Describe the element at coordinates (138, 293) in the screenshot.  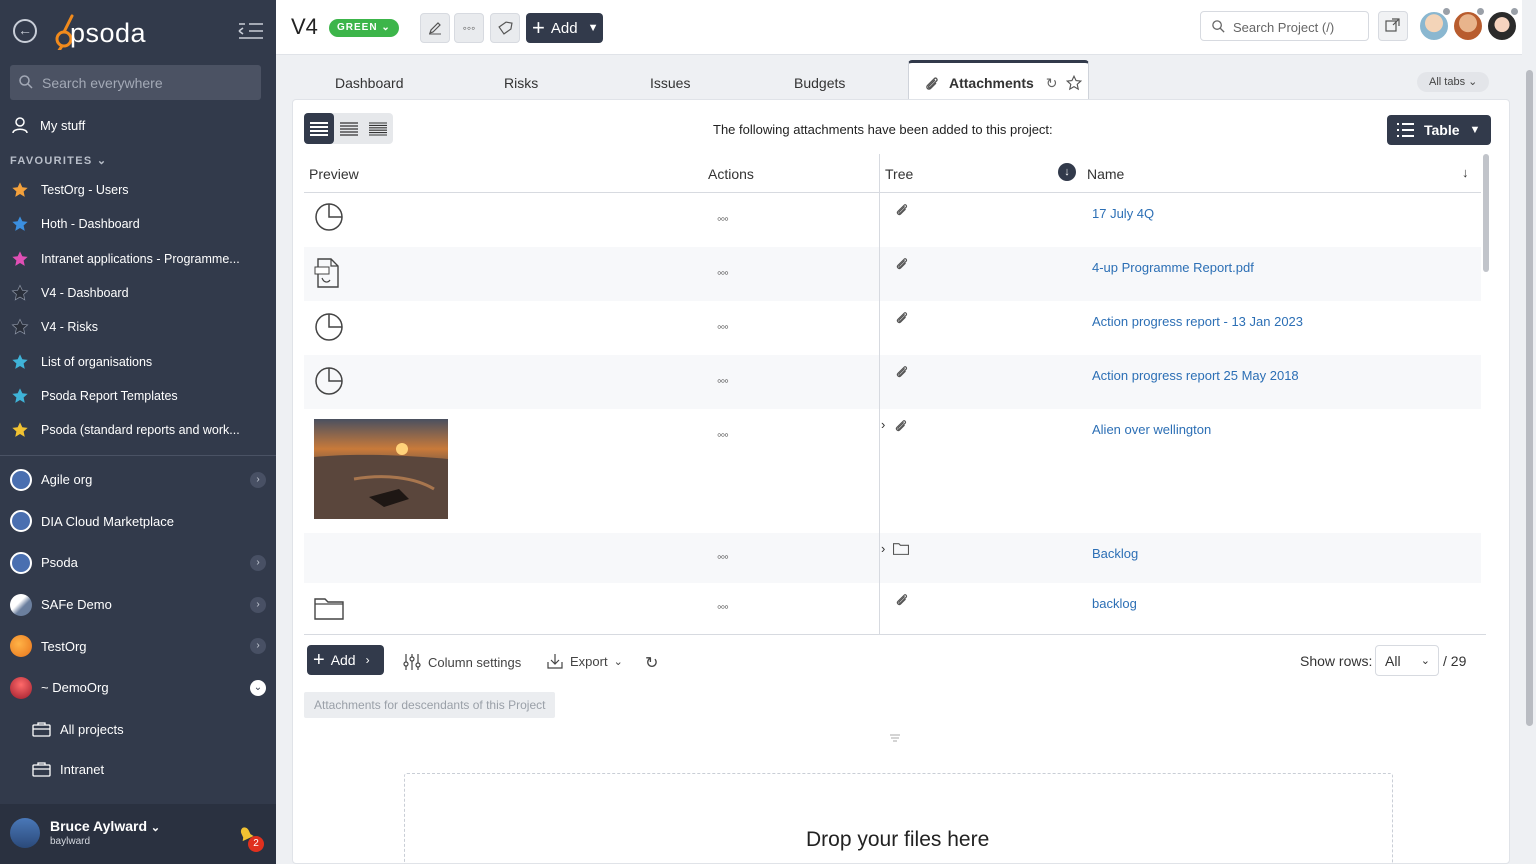
I see `favourite-item: V4 - Dashboard` at that location.